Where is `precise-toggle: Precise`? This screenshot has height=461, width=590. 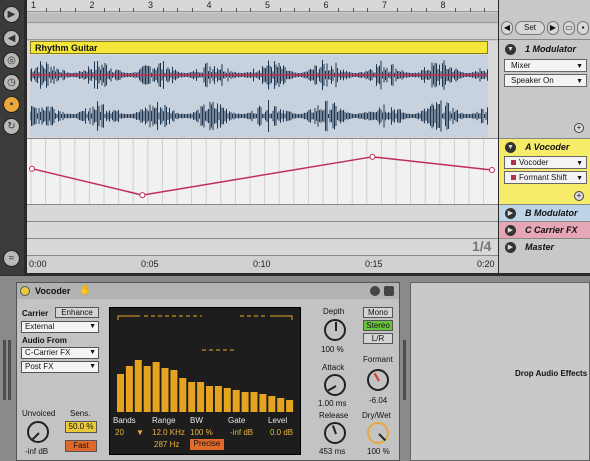
precise-toggle: Precise is located at coordinates (207, 444).